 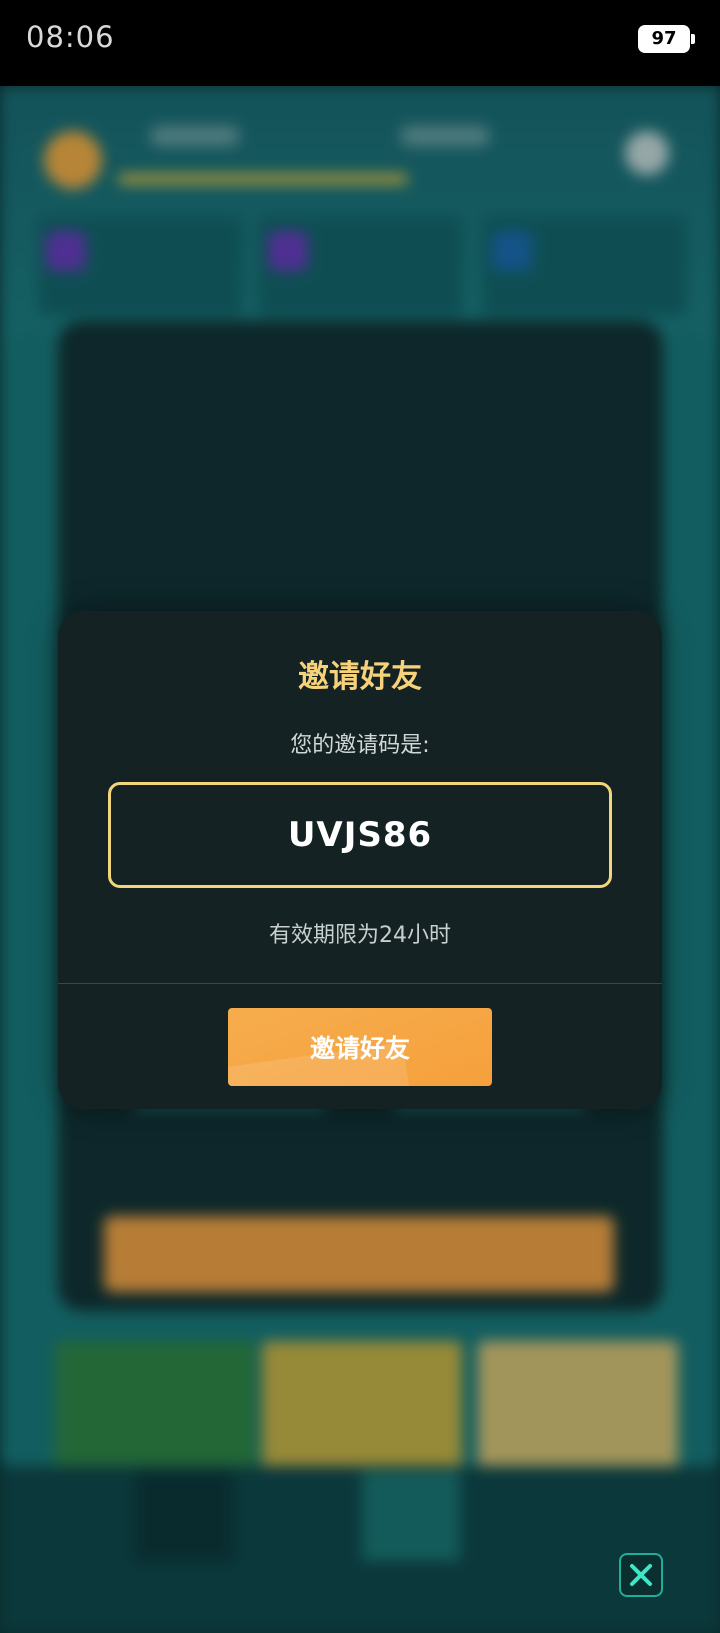 I want to click on invite-code-label: 您的邀请码是:, so click(x=360, y=745).